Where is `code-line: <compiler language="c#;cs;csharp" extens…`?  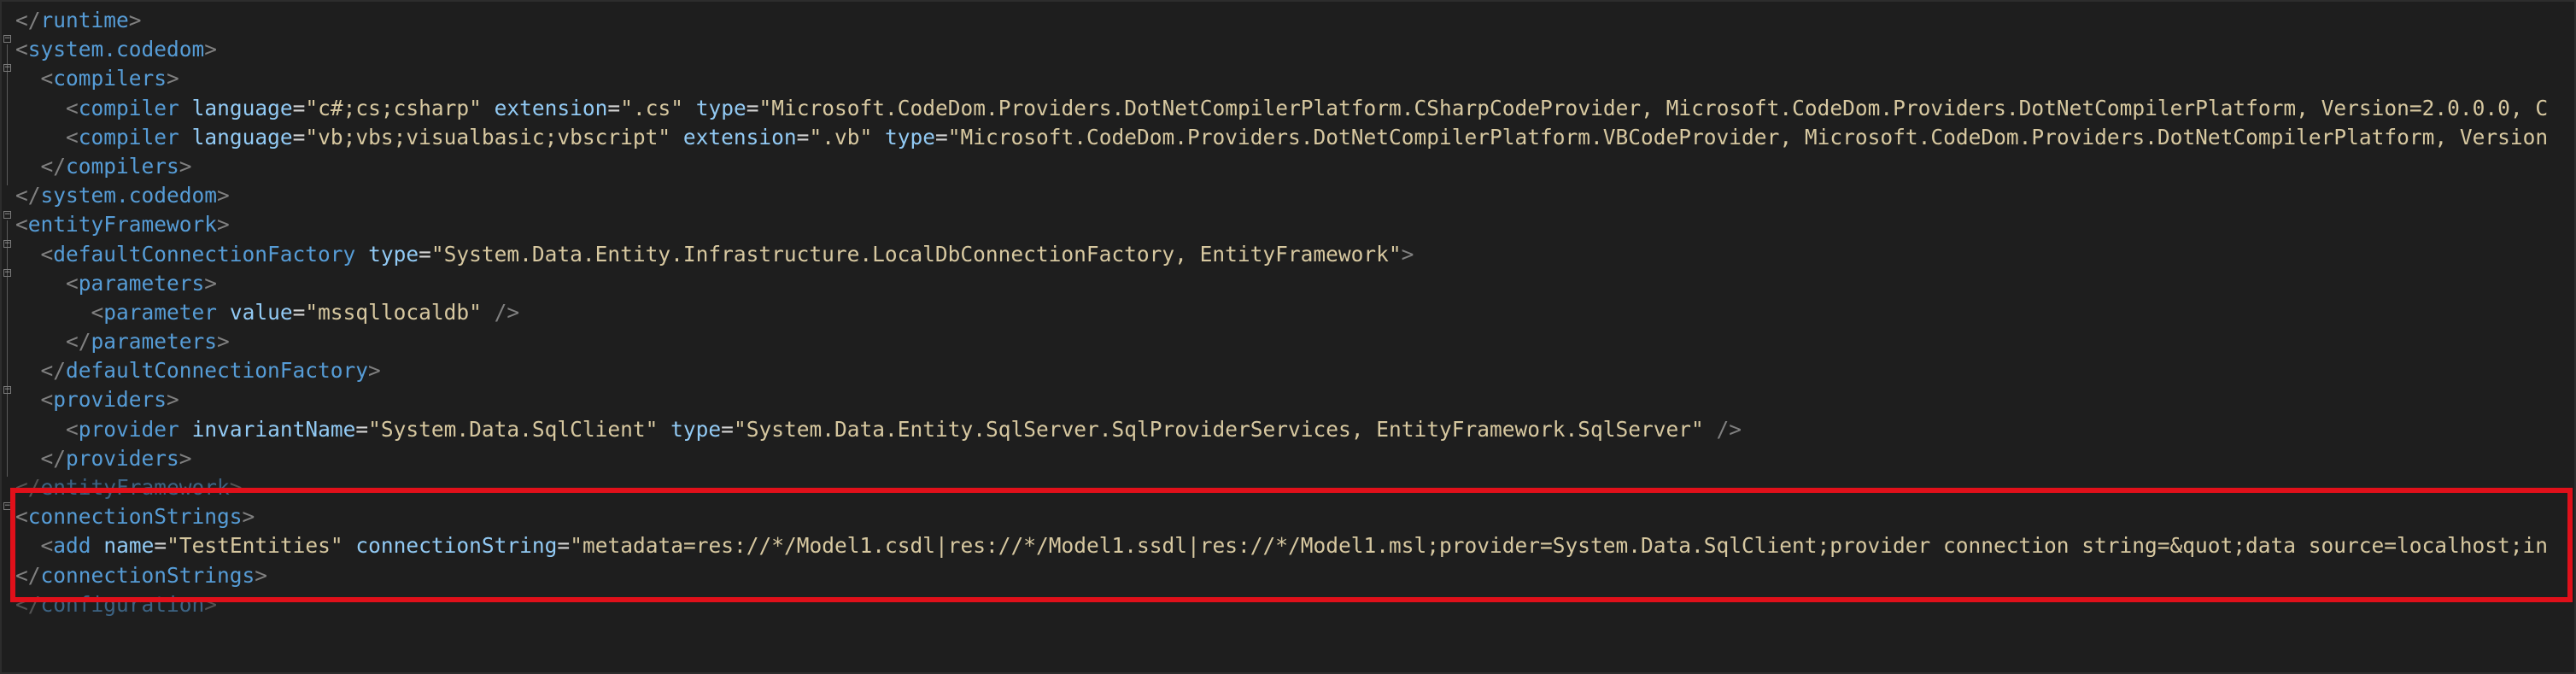
code-line: <compiler language="c#;cs;csharp" extens… is located at coordinates (1281, 109).